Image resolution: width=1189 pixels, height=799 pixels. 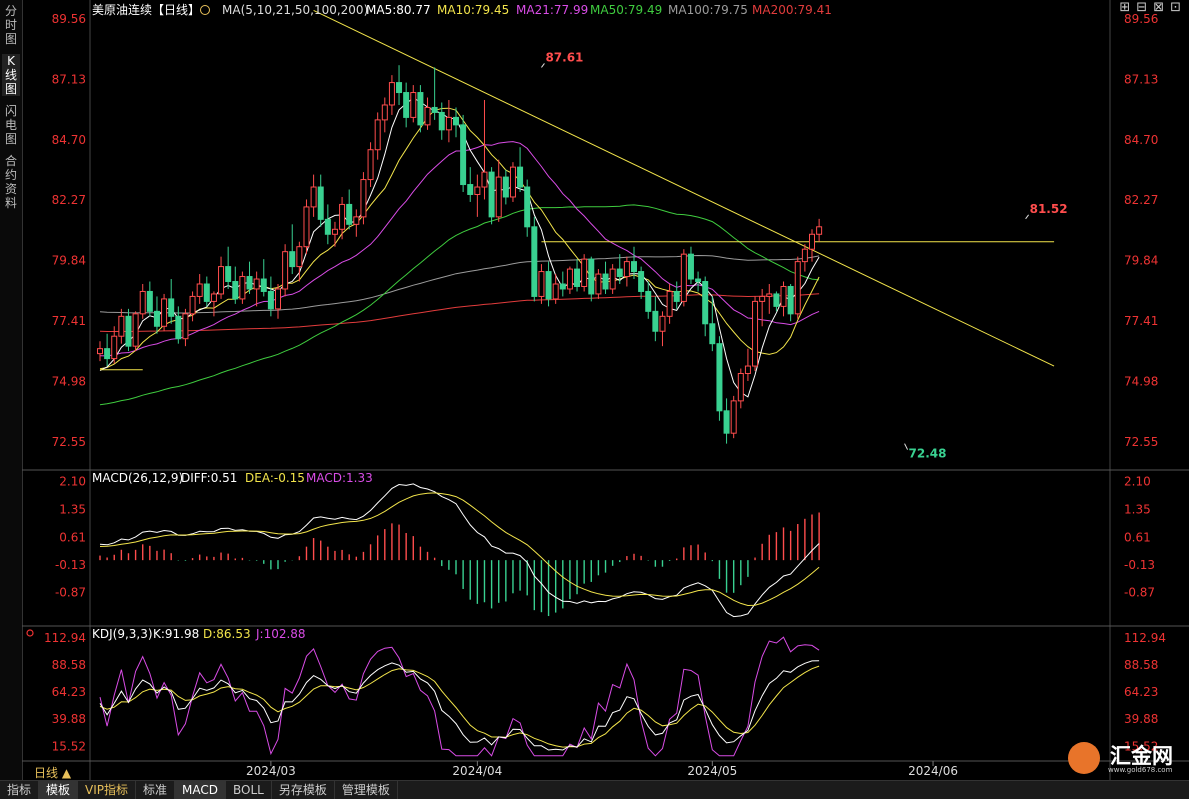 What do you see at coordinates (295, 10) in the screenshot?
I see `ma-header: MA(5,10,21,50,100,200)` at bounding box center [295, 10].